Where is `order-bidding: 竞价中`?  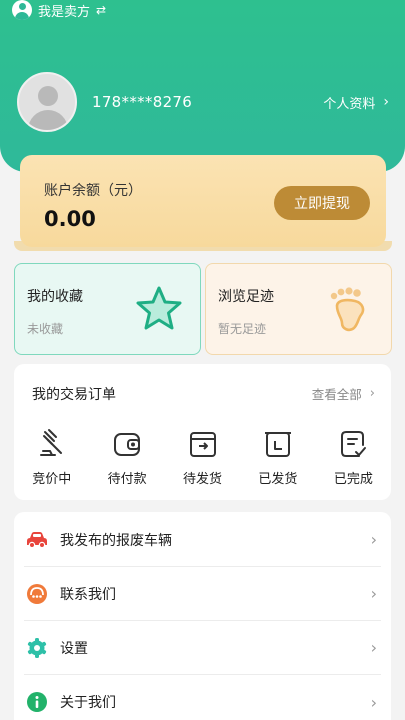
order-bidding: 竞价中 is located at coordinates (51, 457).